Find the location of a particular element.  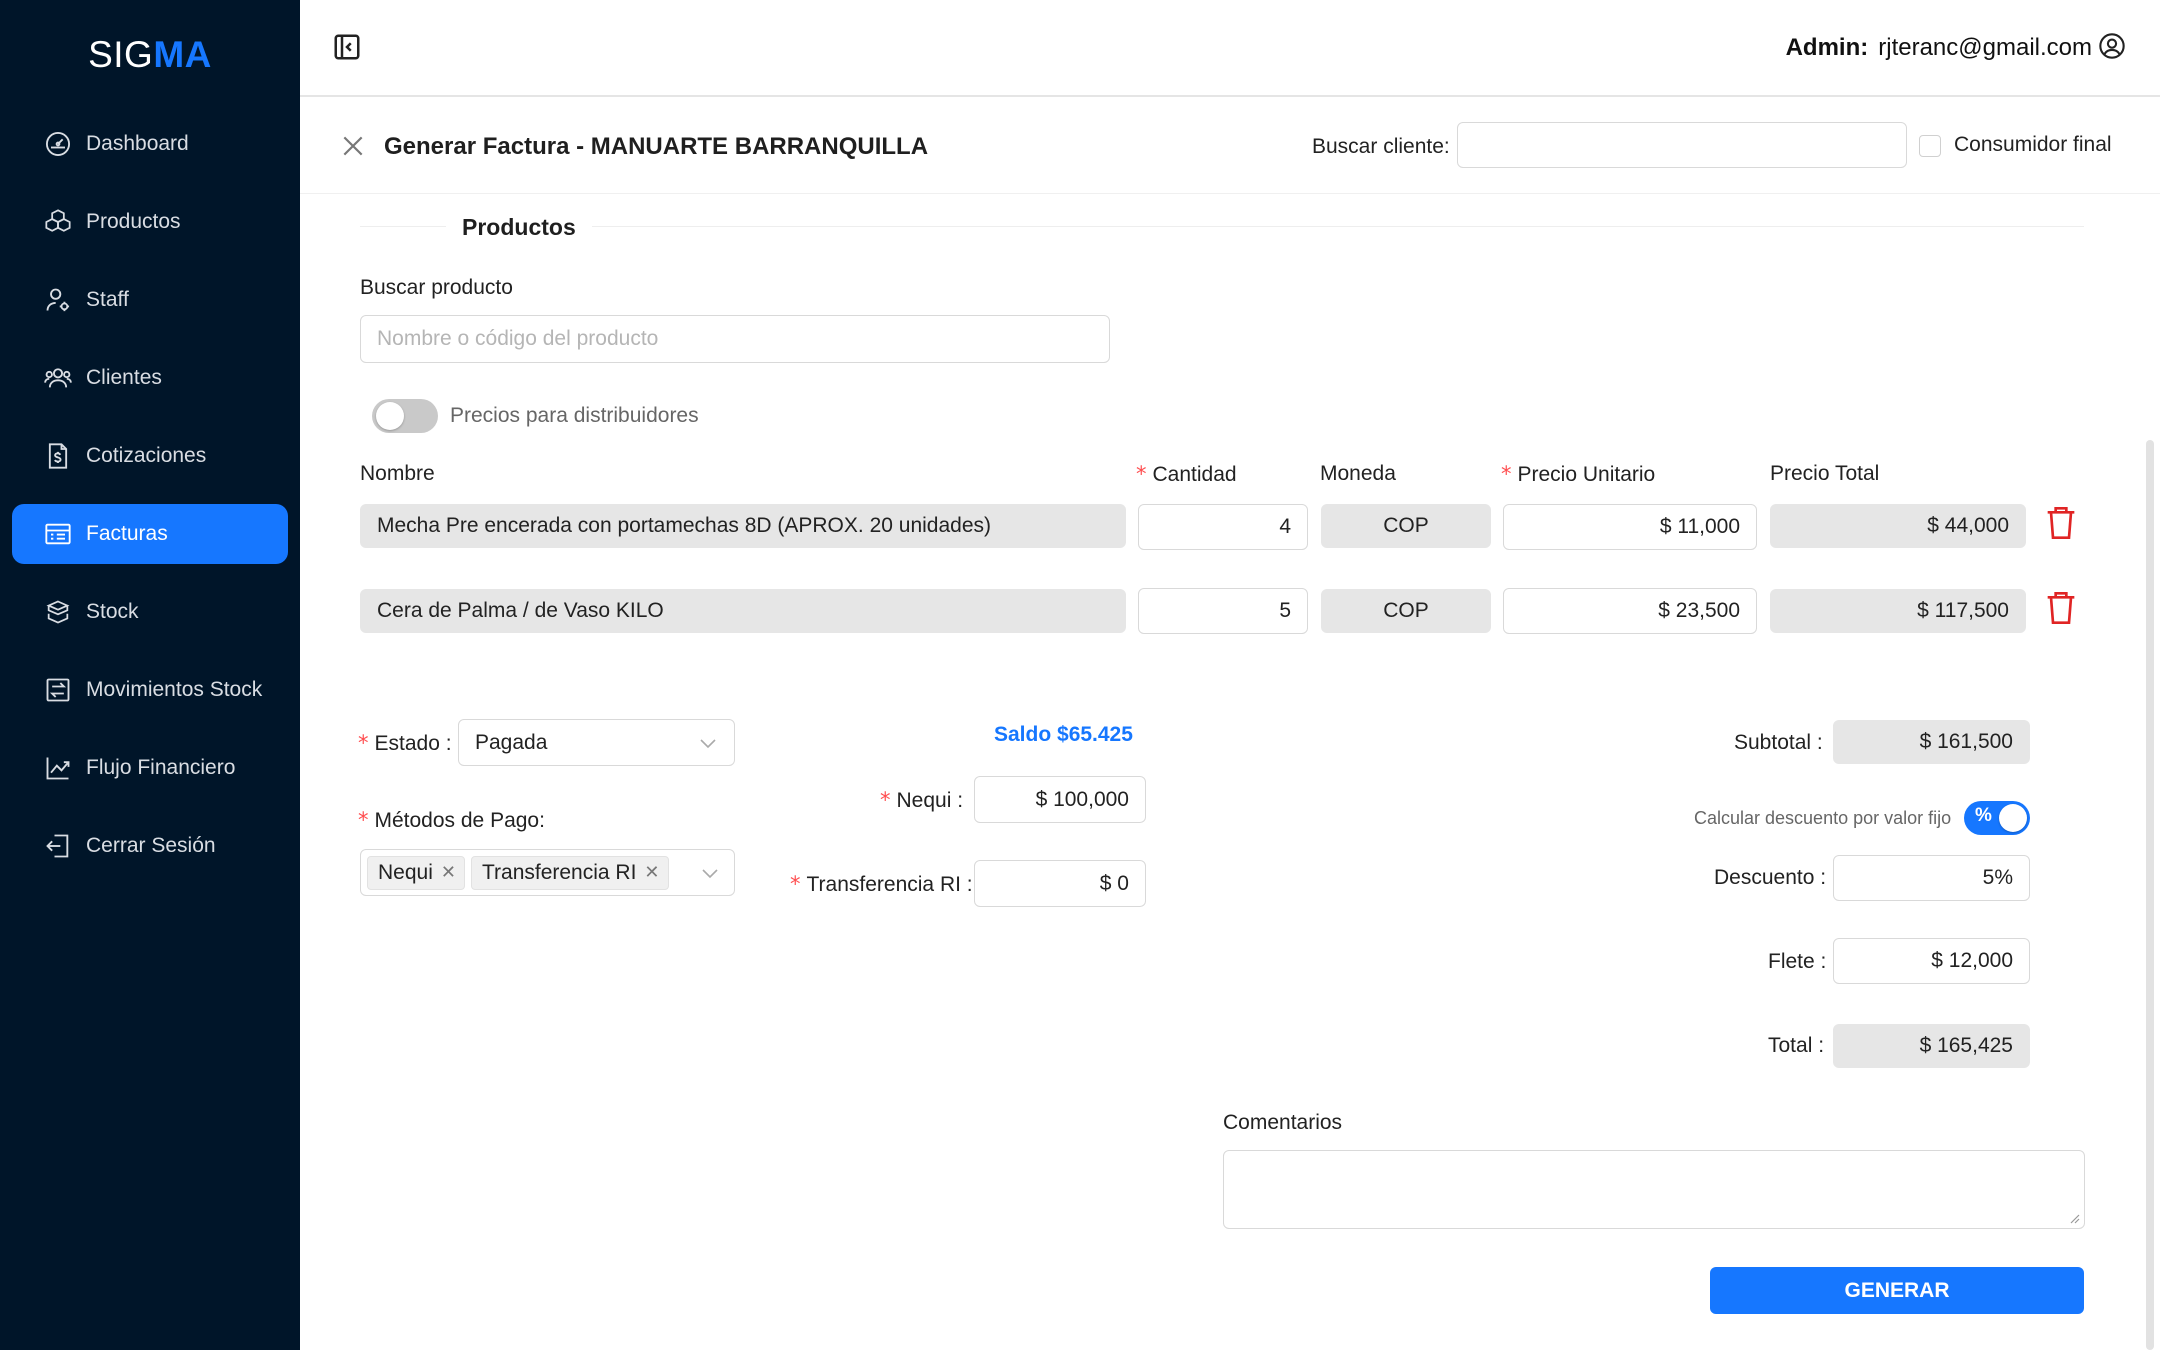

transfer-icon is located at coordinates (58, 690).